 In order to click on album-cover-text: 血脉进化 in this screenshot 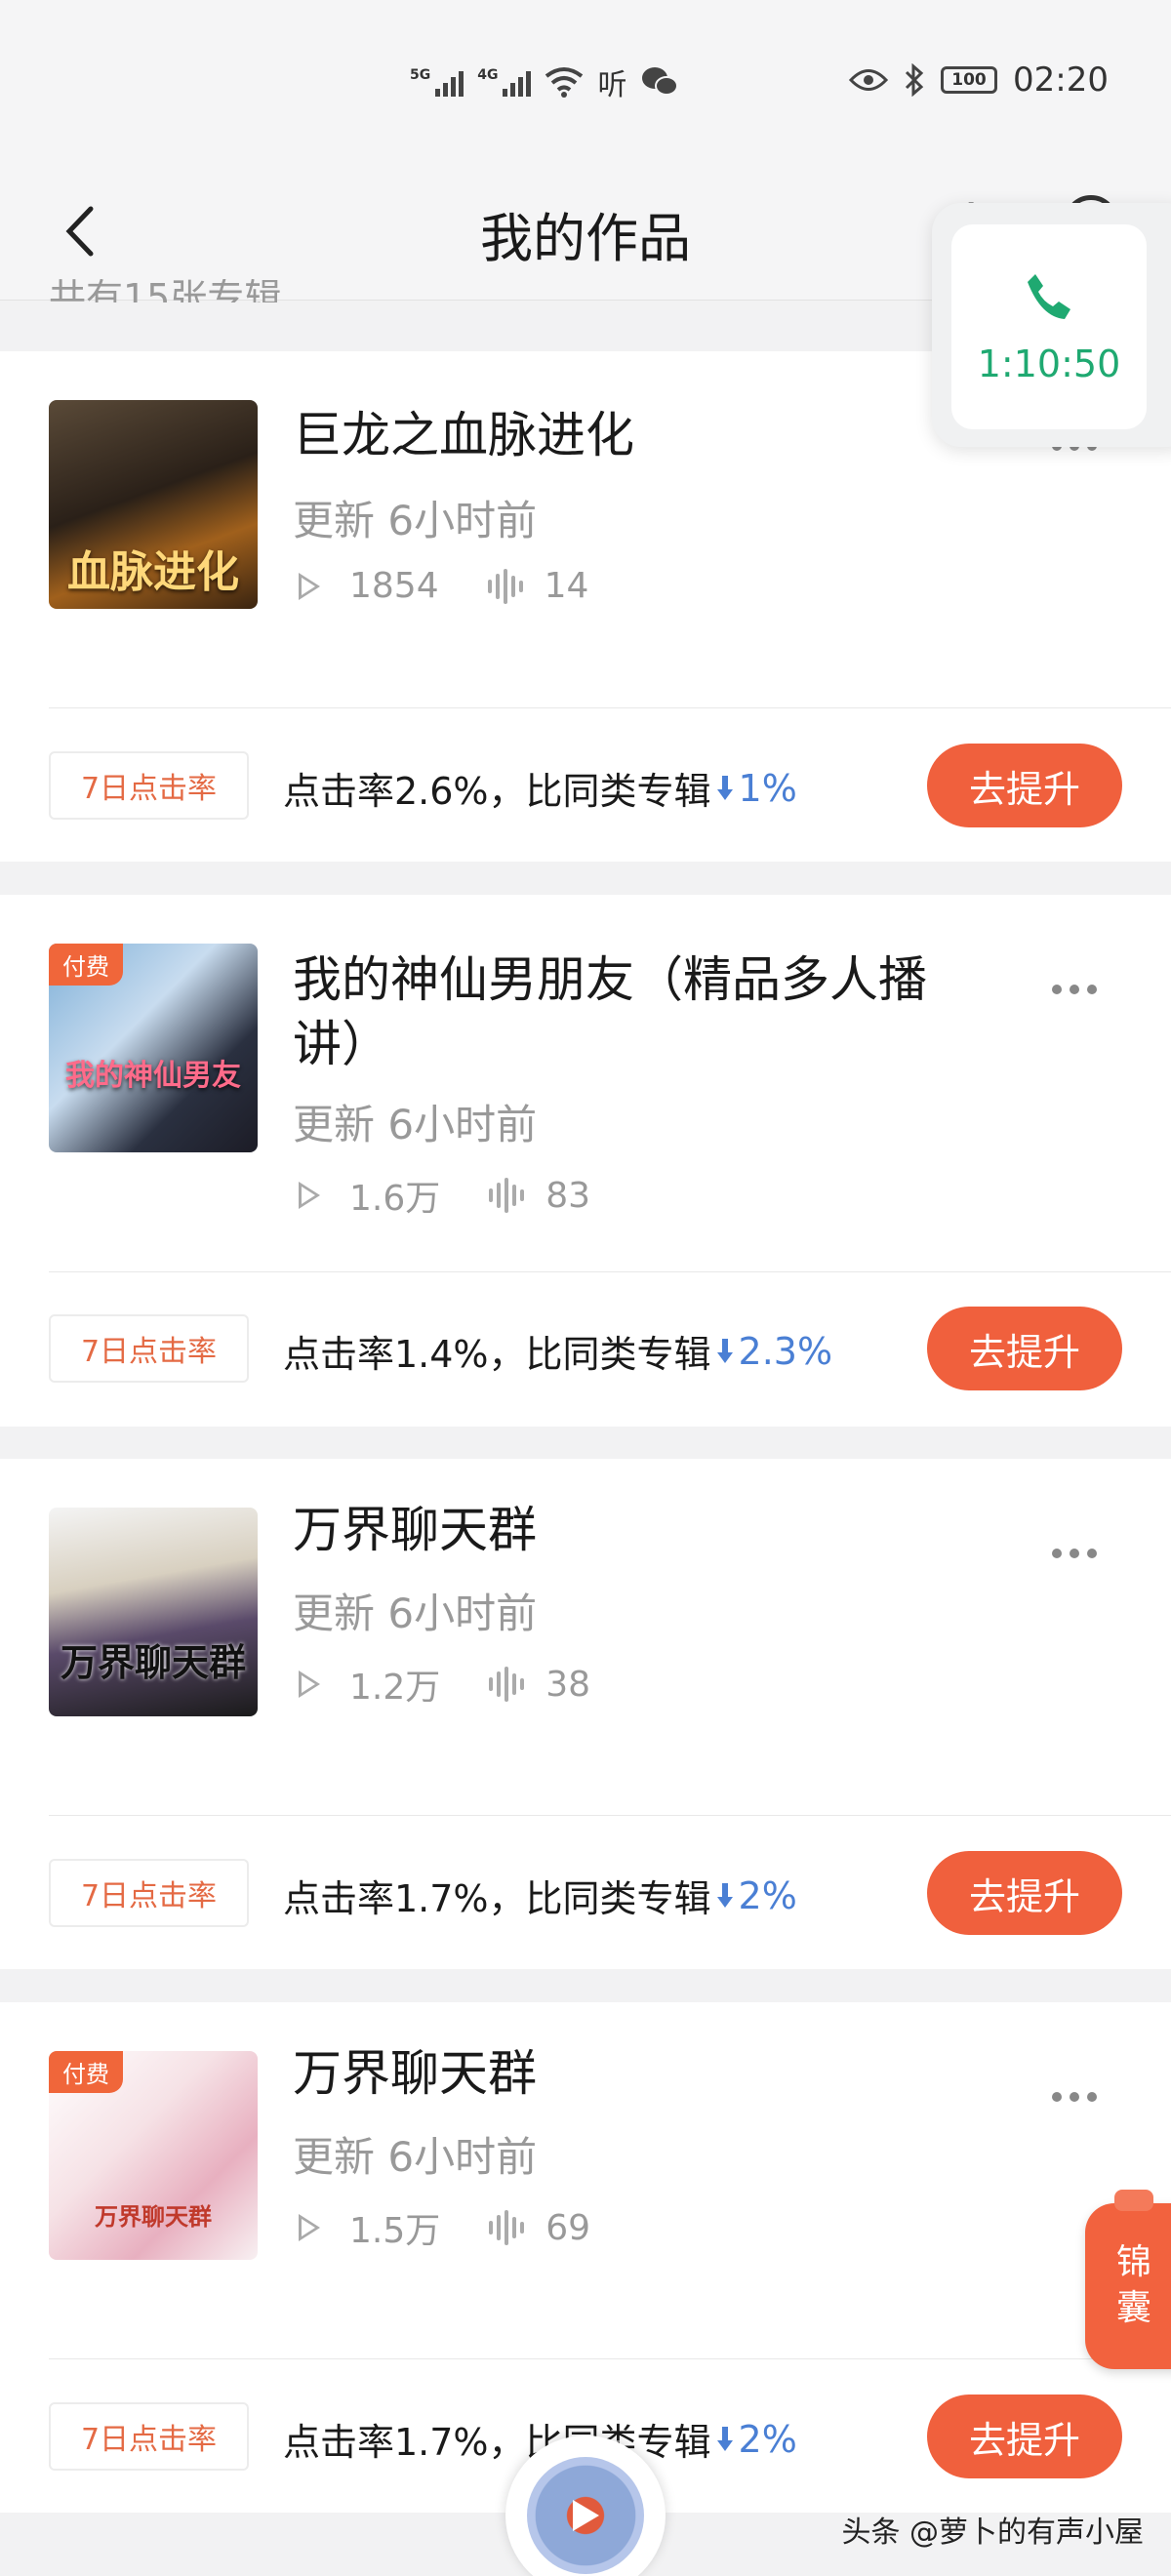, I will do `click(153, 572)`.